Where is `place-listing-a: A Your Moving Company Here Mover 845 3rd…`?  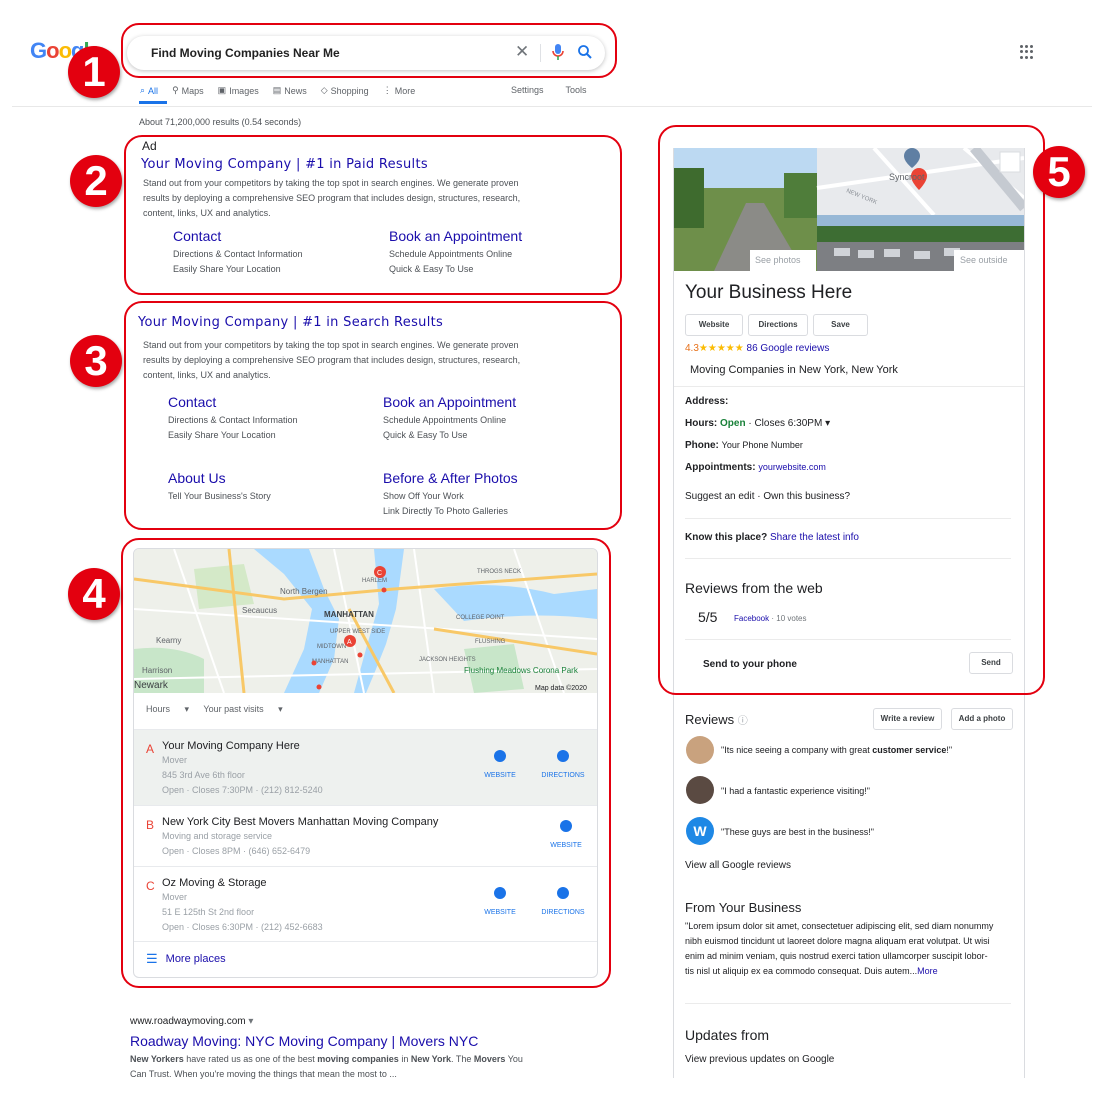 place-listing-a: A Your Moving Company Here Mover 845 3rd… is located at coordinates (365, 767).